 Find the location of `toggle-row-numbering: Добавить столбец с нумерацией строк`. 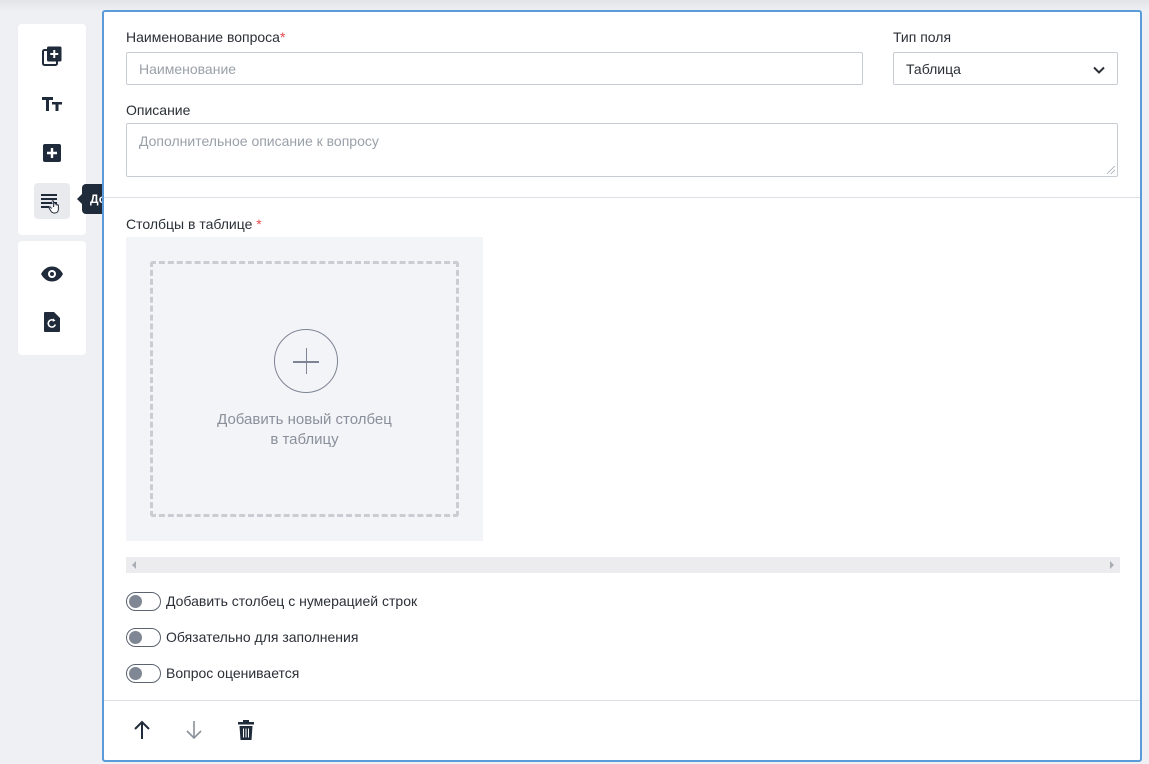

toggle-row-numbering: Добавить столбец с нумерацией строк is located at coordinates (271, 601).